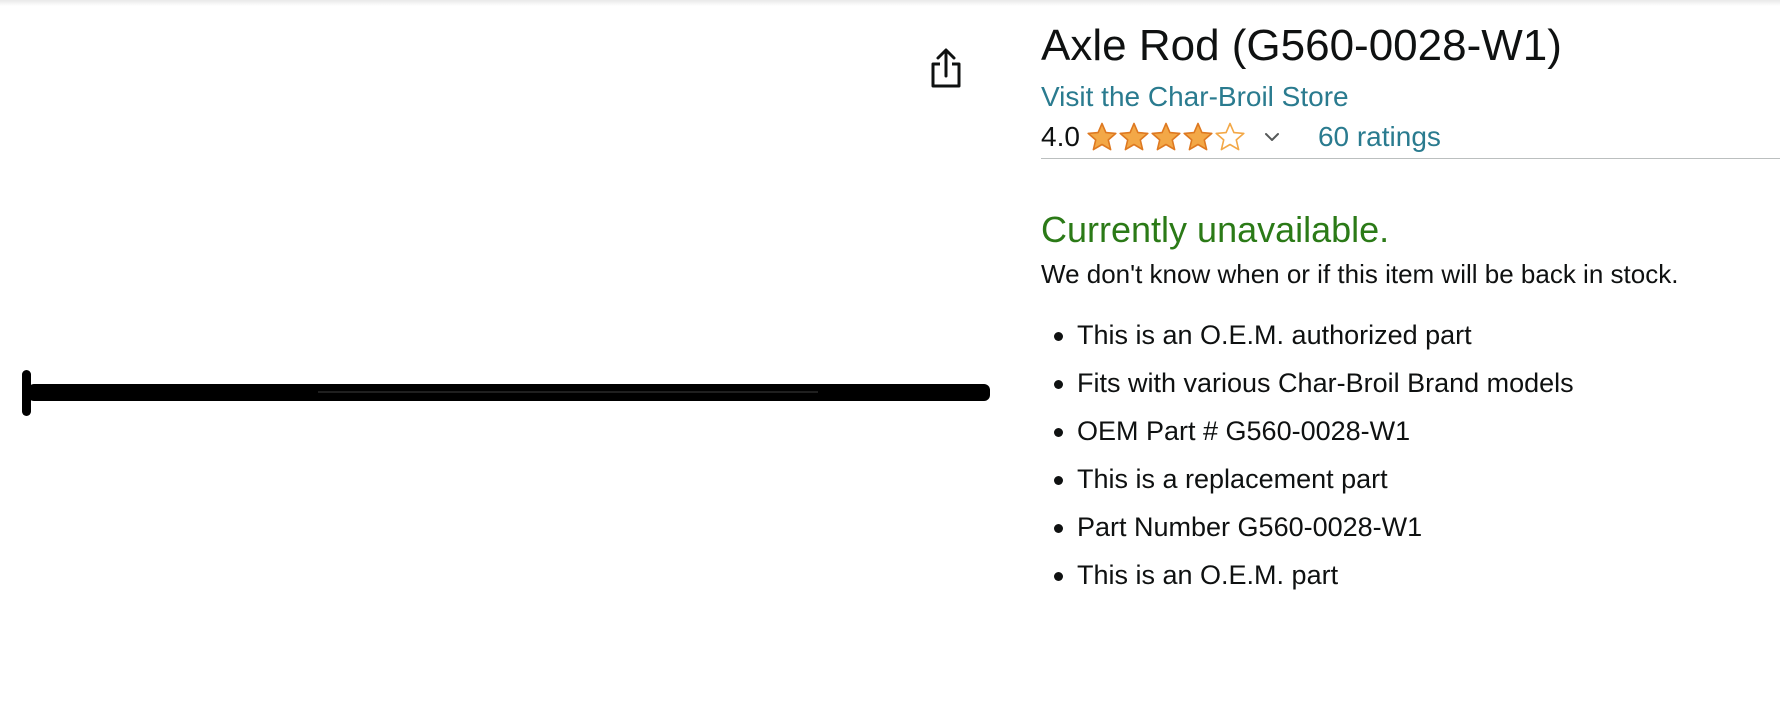 The image size is (1780, 726). I want to click on star-empty-icon, so click(1230, 137).